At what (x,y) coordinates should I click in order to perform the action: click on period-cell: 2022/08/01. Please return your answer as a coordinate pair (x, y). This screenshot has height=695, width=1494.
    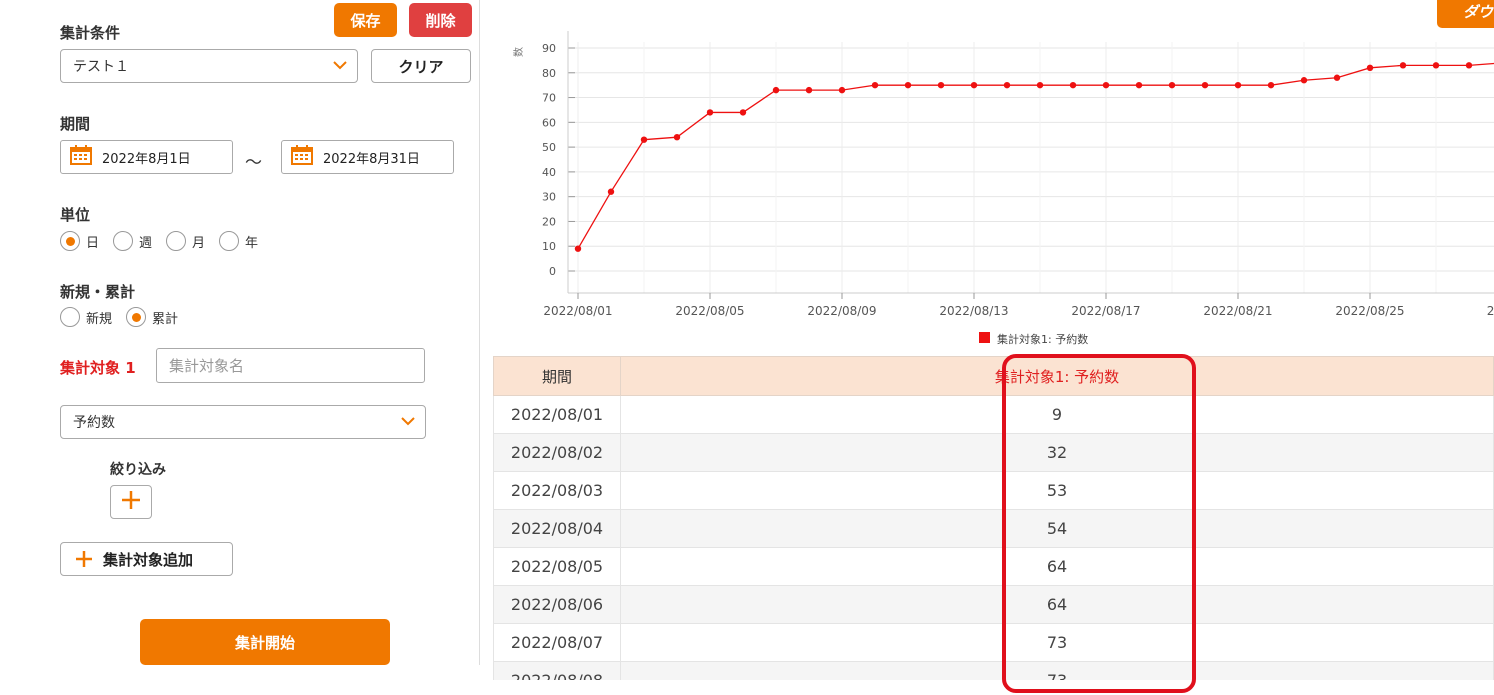
    Looking at the image, I should click on (557, 414).